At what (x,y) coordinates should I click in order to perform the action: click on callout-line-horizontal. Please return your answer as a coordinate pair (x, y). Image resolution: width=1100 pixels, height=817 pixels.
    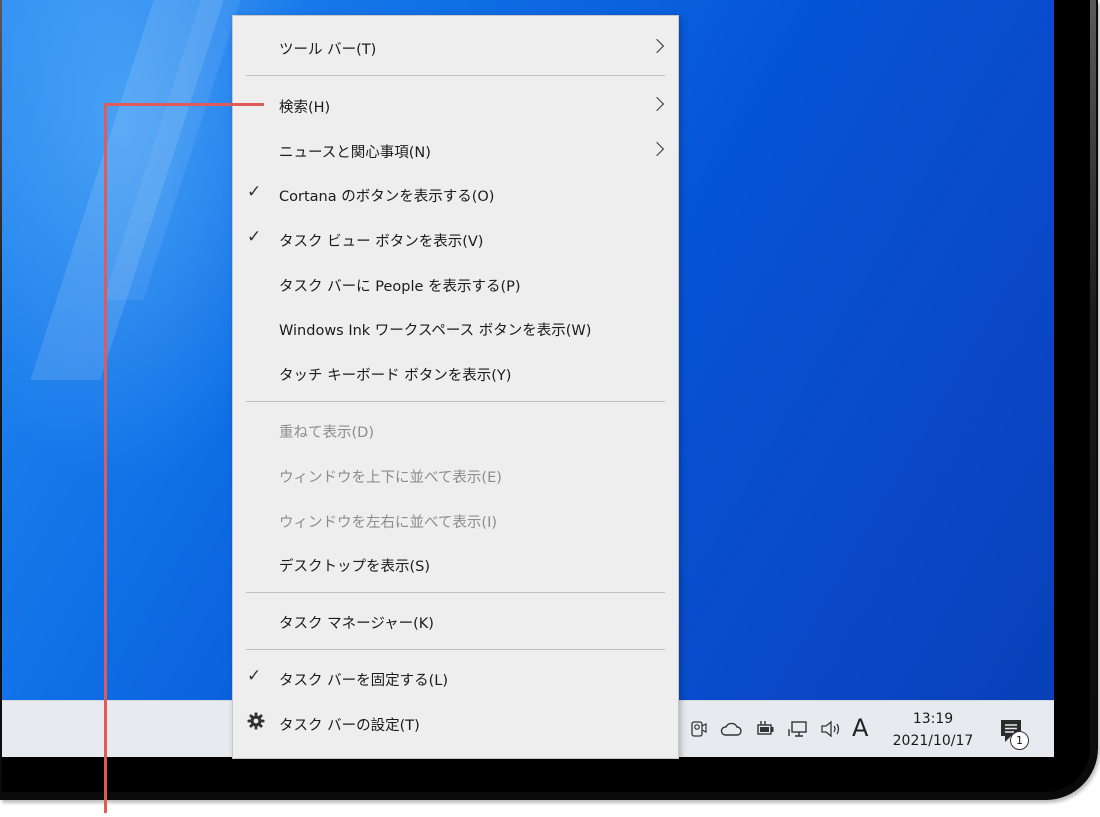
    Looking at the image, I should click on (184, 104).